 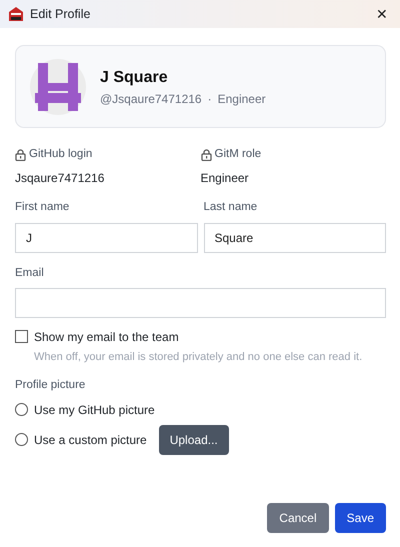 What do you see at coordinates (60, 14) in the screenshot?
I see `window-title: Edit Profile` at bounding box center [60, 14].